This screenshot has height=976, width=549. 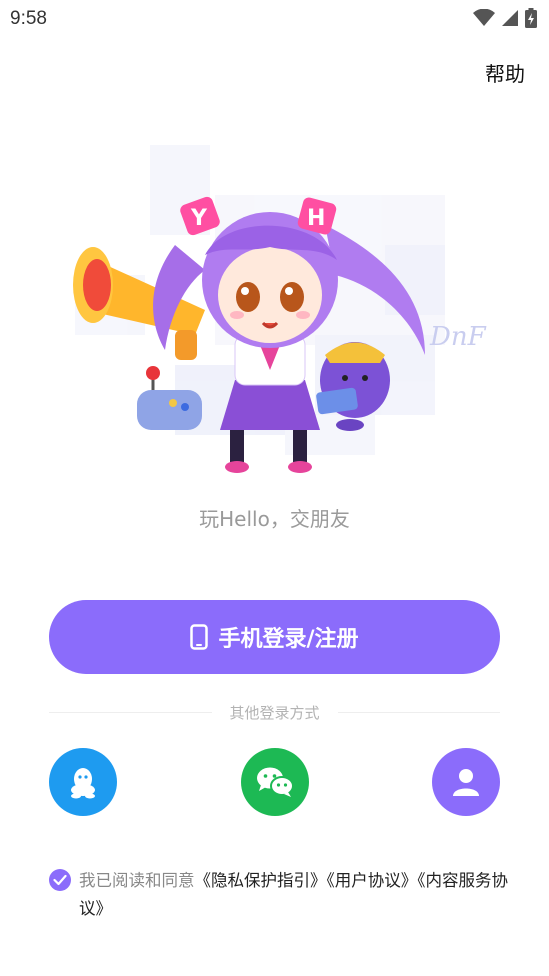 What do you see at coordinates (199, 218) in the screenshot?
I see `hair-letter-y: Y` at bounding box center [199, 218].